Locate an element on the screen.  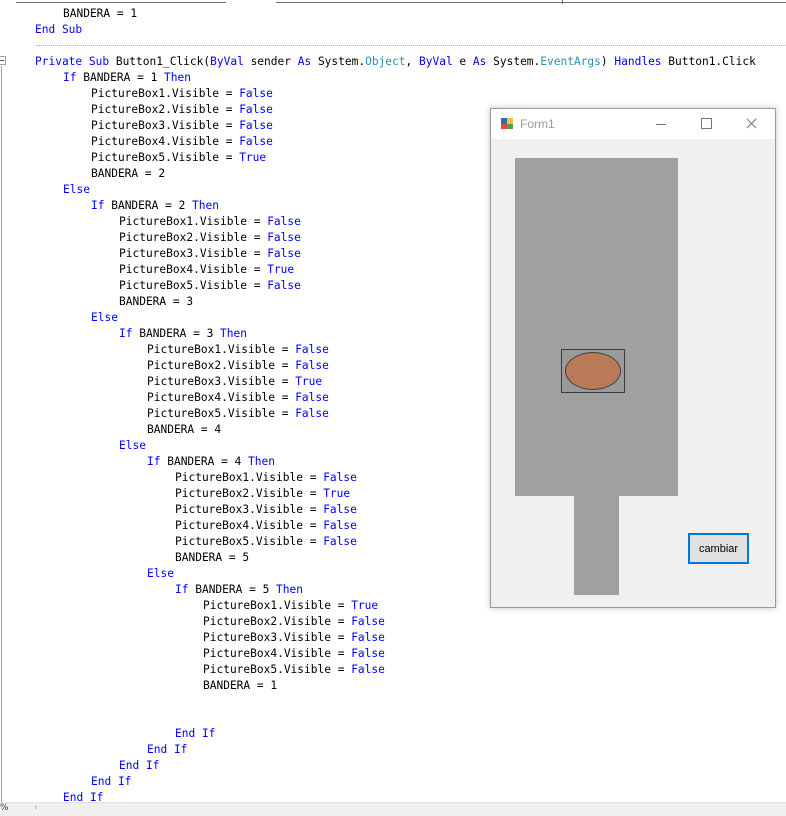
code-token: EventArgs is located at coordinates (570, 61).